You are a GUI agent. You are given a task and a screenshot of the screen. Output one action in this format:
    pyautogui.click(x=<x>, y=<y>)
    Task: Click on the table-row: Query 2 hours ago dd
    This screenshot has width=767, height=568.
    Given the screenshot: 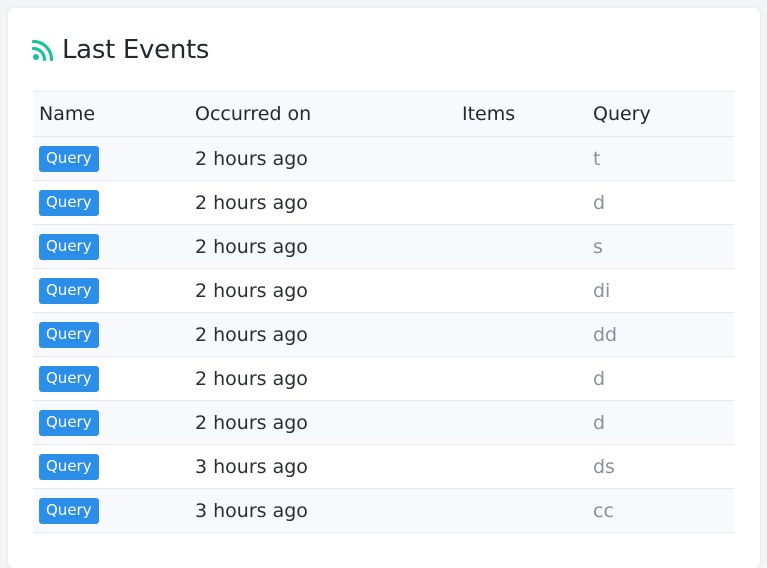 What is the action you would take?
    pyautogui.click(x=383, y=334)
    